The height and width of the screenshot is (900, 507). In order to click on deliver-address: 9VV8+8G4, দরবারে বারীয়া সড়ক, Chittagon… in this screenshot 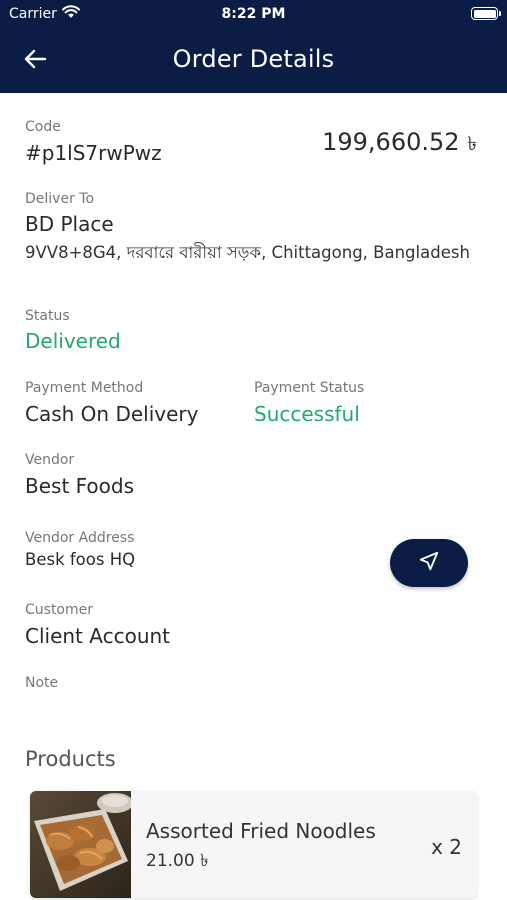, I will do `click(247, 252)`.